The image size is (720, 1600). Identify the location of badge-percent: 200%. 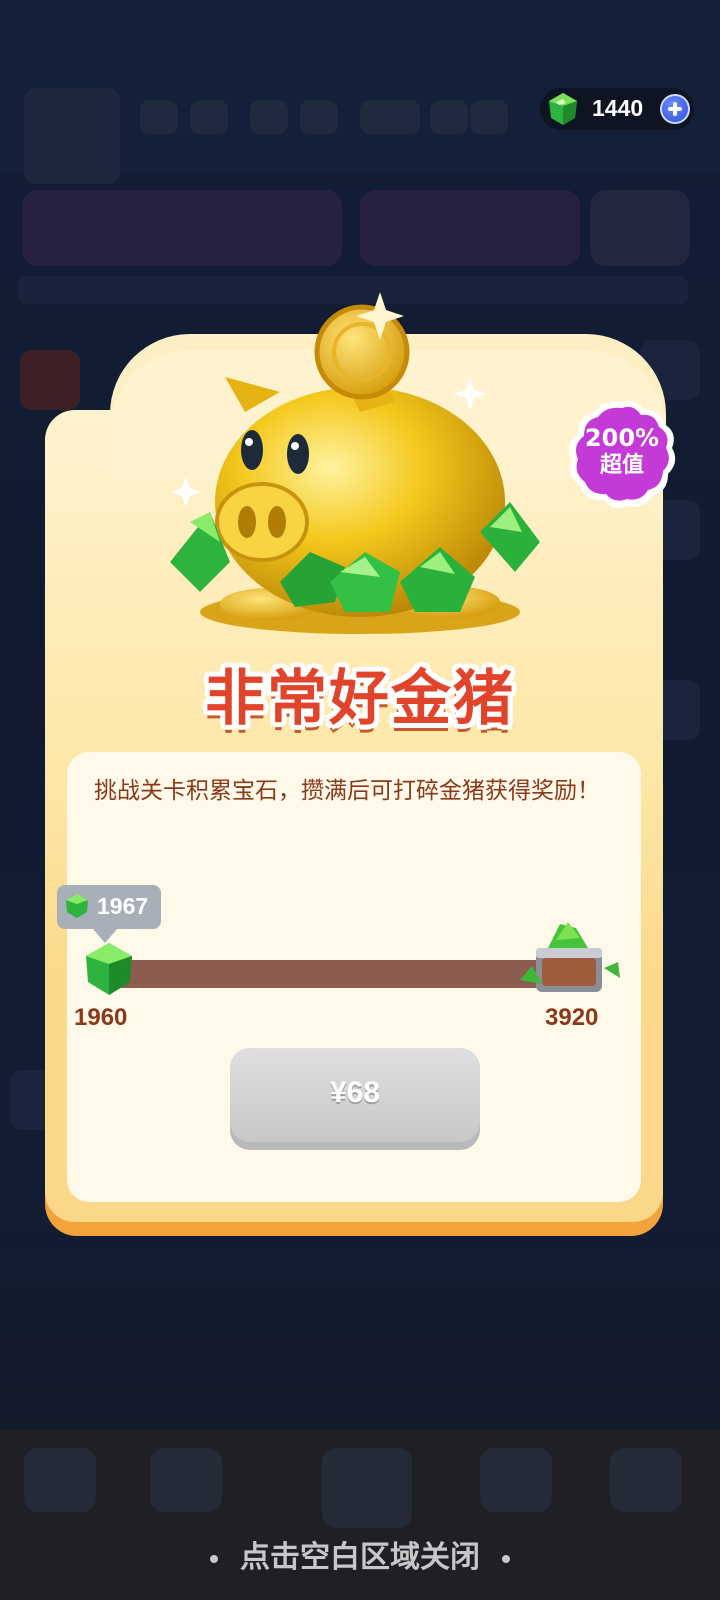
(622, 438).